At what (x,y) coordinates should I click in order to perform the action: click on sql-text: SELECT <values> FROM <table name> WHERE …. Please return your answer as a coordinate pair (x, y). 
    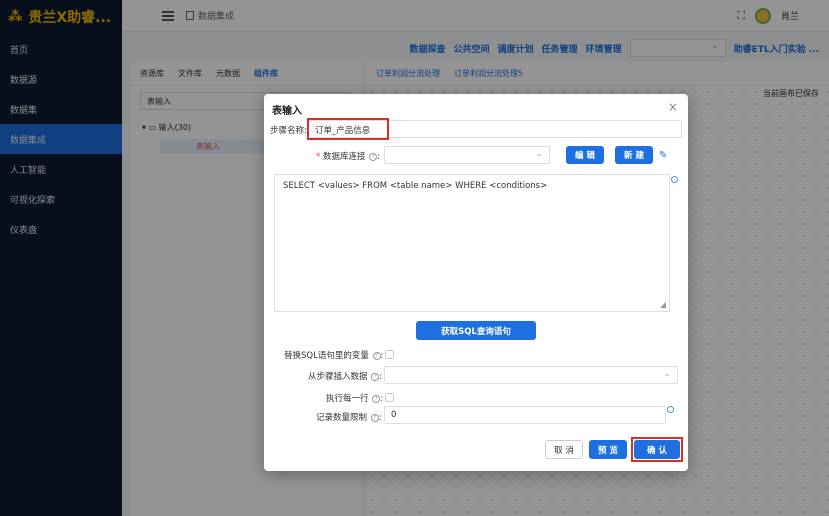
    Looking at the image, I should click on (415, 186).